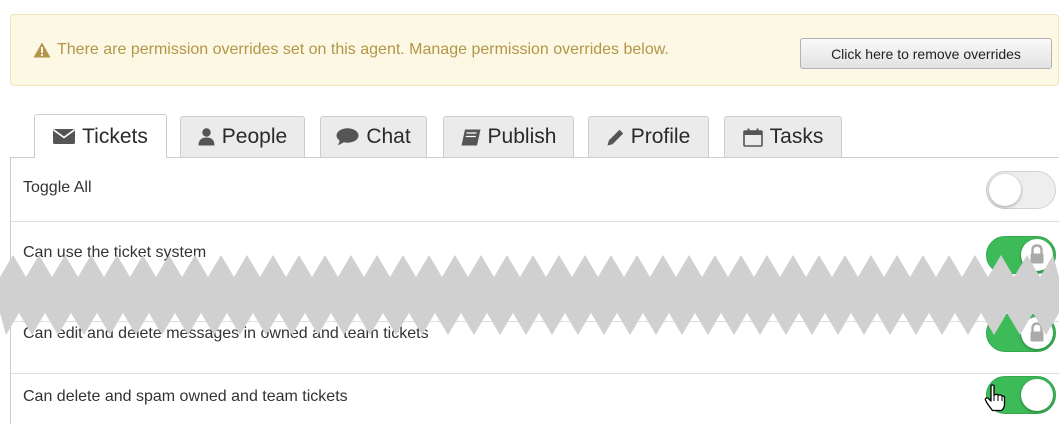  I want to click on tab-people: People, so click(242, 136).